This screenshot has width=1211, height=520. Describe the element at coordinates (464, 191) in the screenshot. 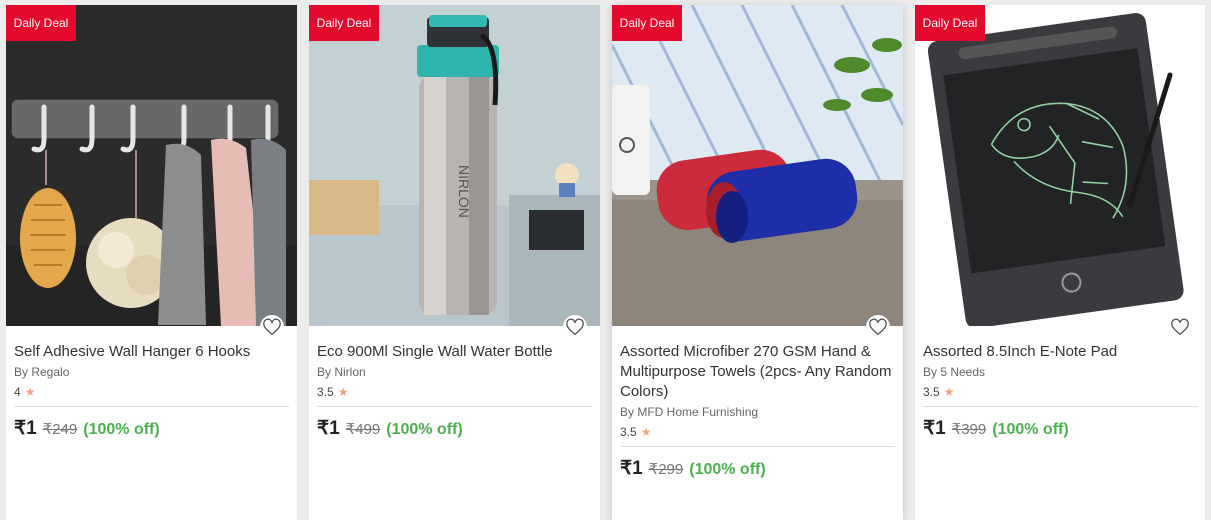

I see `svg-text: NIRLON` at that location.